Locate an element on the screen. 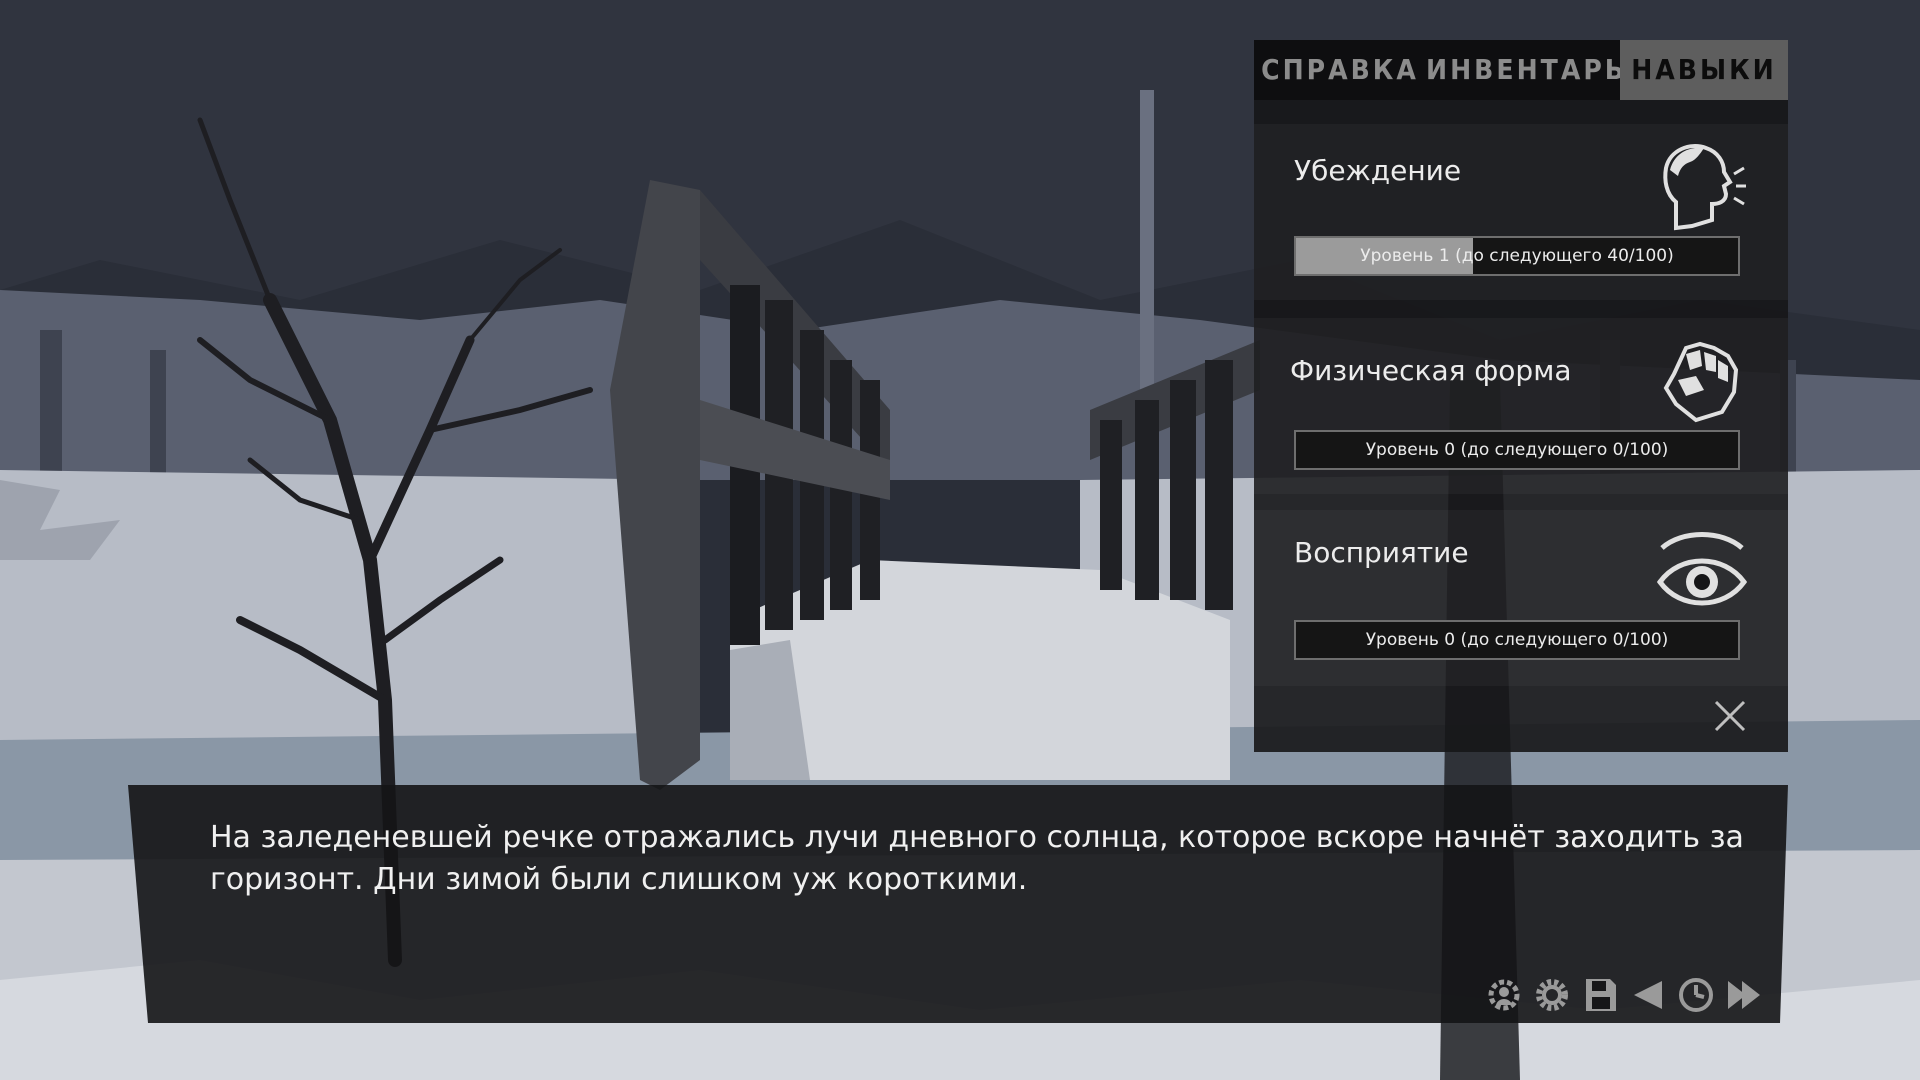  skill-level-text: Уровень 1 (до следующего 40/100) is located at coordinates (1517, 256).